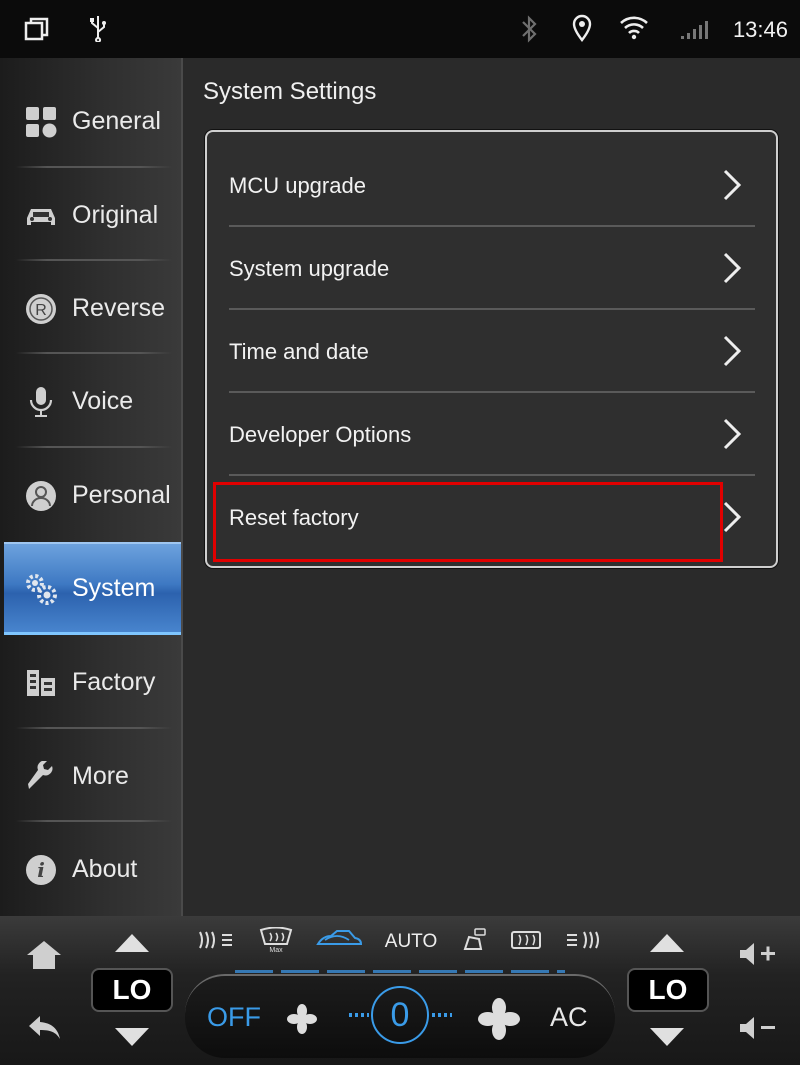  Describe the element at coordinates (116, 121) in the screenshot. I see `sidebar-item-label: General` at that location.